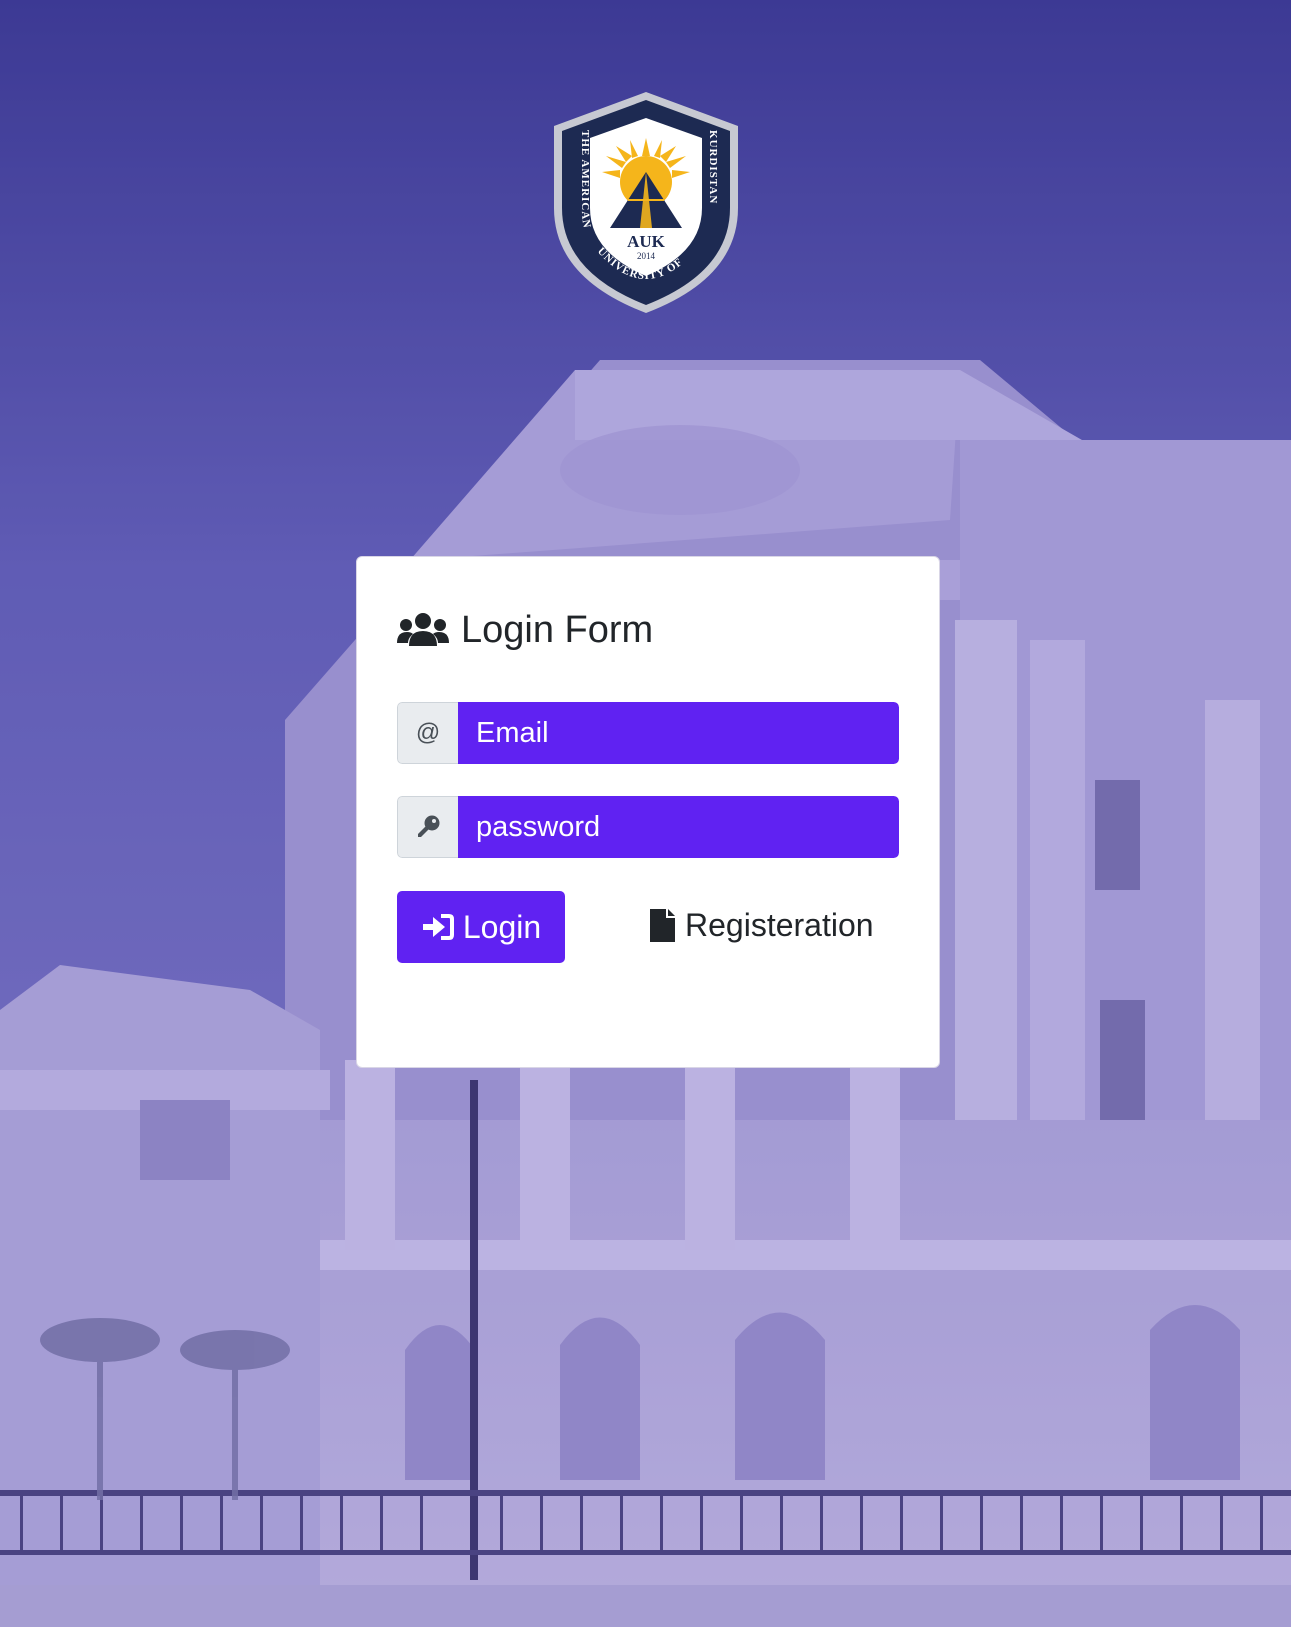 The width and height of the screenshot is (1291, 1627). What do you see at coordinates (557, 630) in the screenshot?
I see `login-form-title: Login Form` at bounding box center [557, 630].